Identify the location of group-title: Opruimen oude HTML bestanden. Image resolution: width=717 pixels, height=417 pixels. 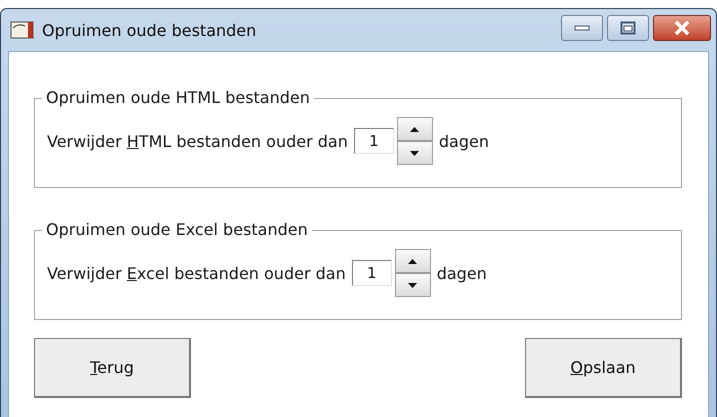
(178, 97).